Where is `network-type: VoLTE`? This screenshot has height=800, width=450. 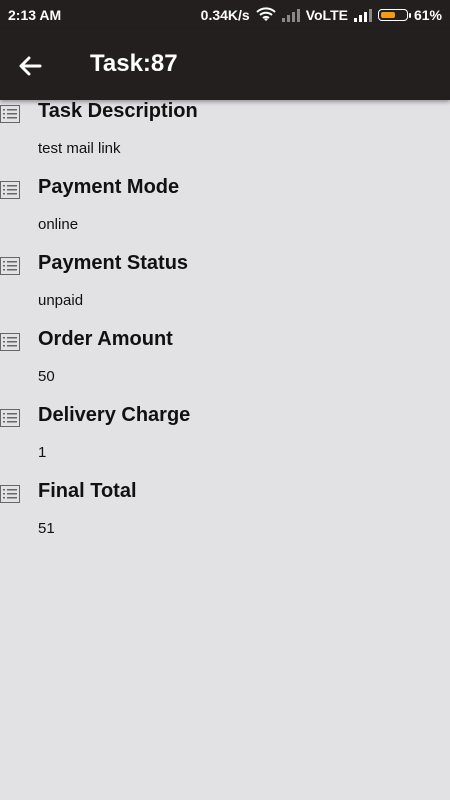
network-type: VoLTE is located at coordinates (326, 15).